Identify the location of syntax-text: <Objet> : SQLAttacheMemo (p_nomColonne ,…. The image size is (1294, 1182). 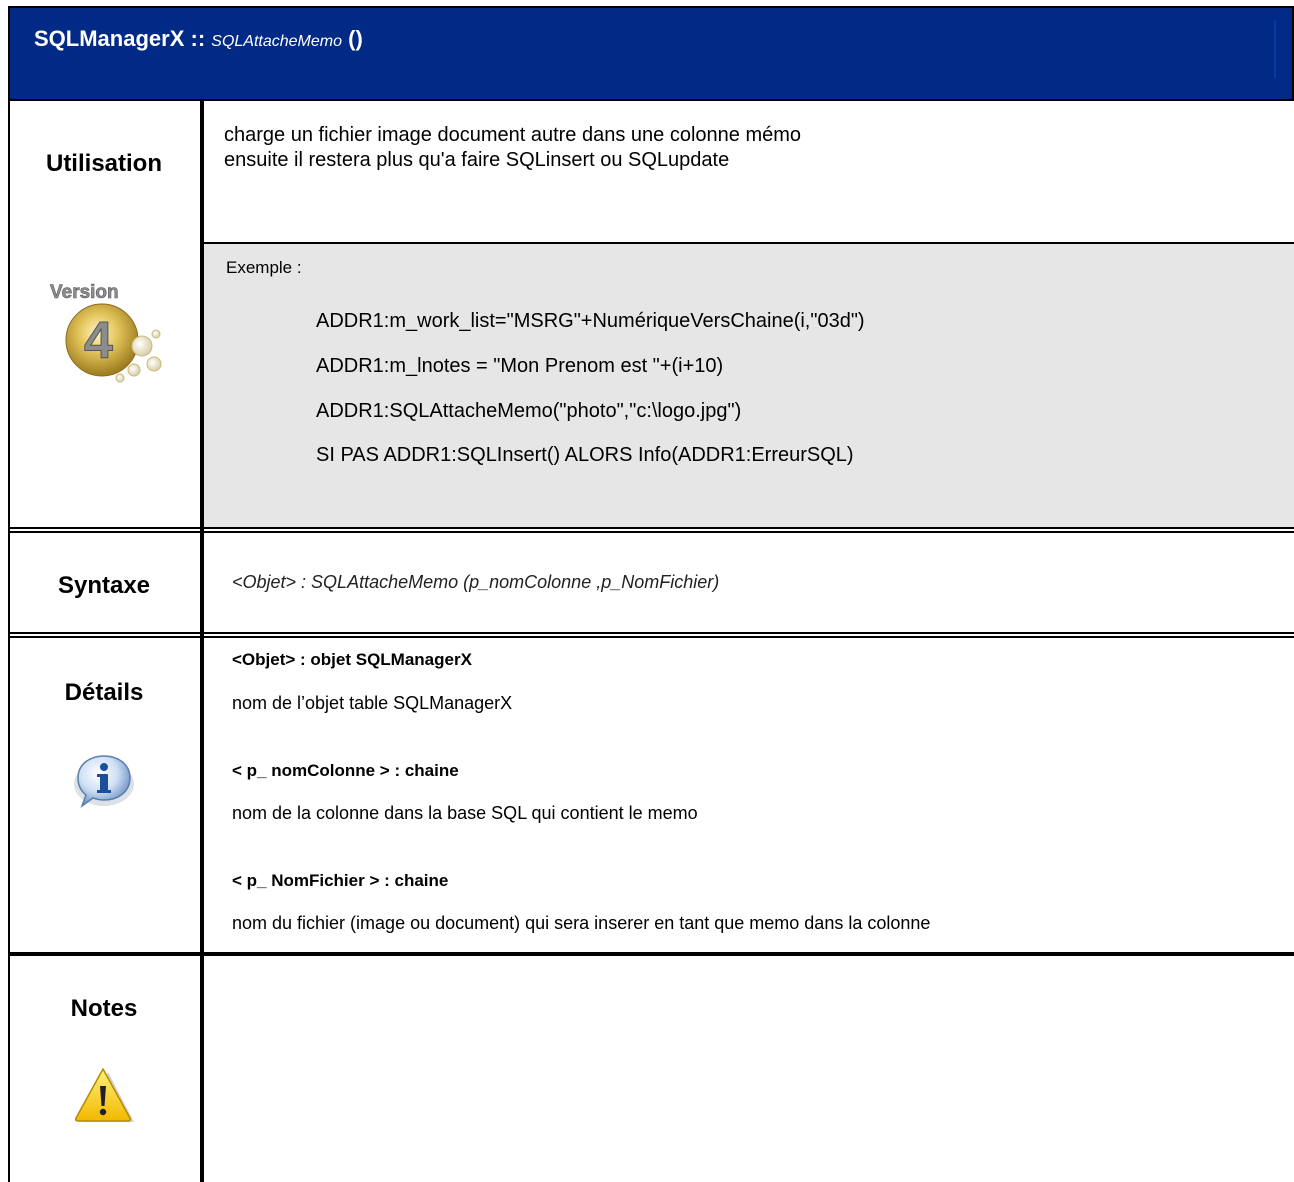
(476, 582).